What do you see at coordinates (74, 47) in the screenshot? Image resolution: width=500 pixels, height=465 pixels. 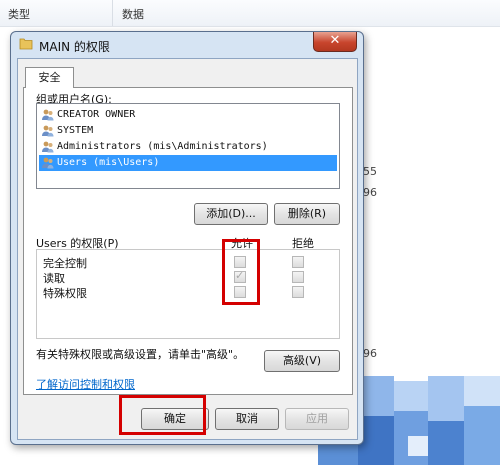 I see `dialog-title: MAIN 的权限` at bounding box center [74, 47].